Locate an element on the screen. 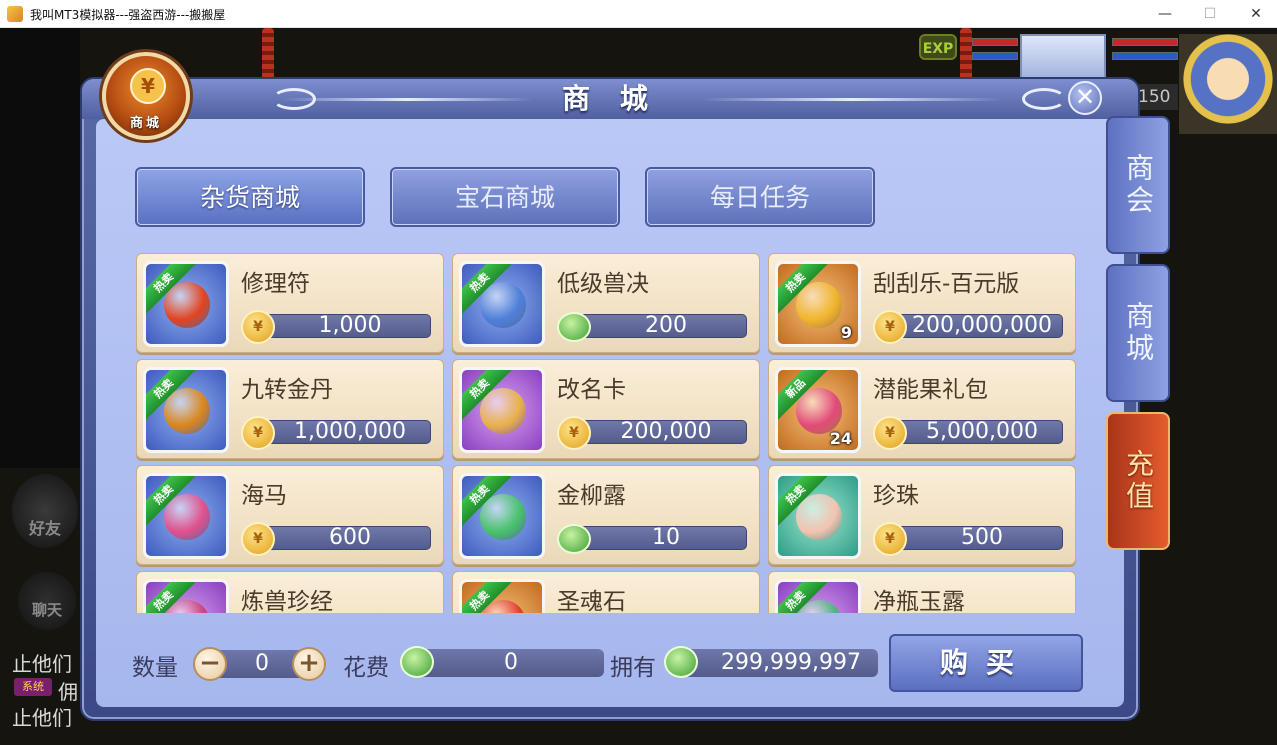  shop-item-card: 热卖 修理符 ¥1,000 is located at coordinates (290, 303).